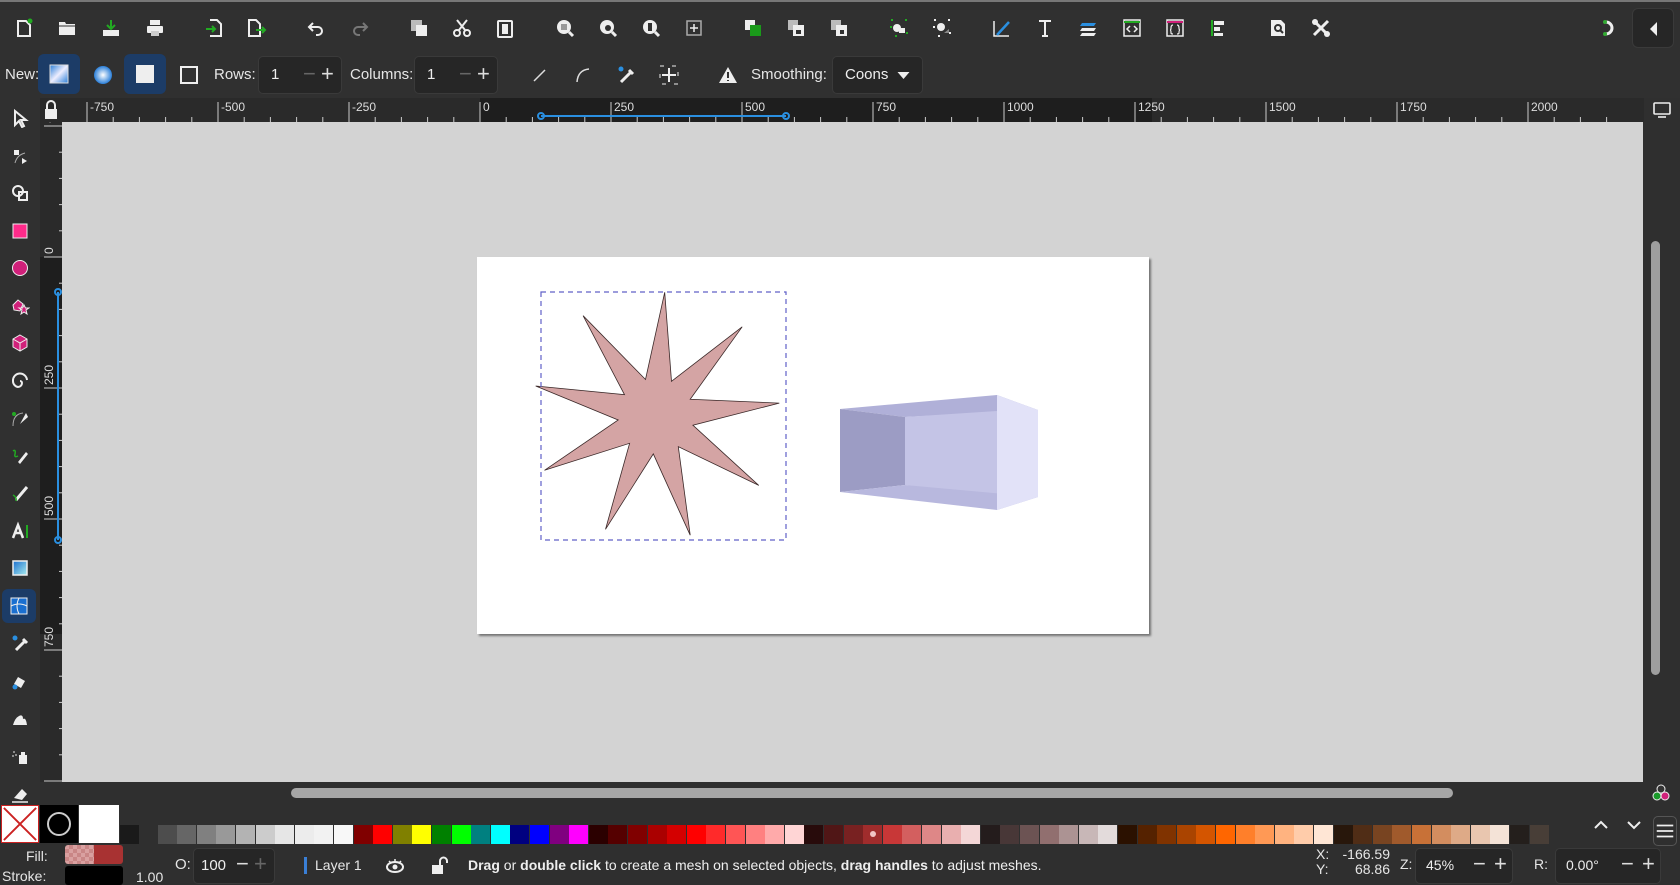  Describe the element at coordinates (20, 418) in the screenshot. I see `pen-tool` at that location.